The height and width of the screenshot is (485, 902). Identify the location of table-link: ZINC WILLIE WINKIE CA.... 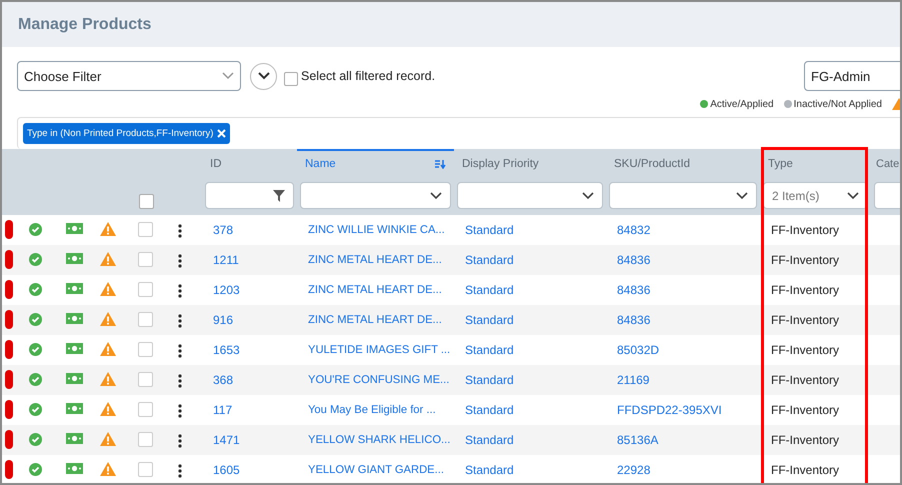
(376, 230).